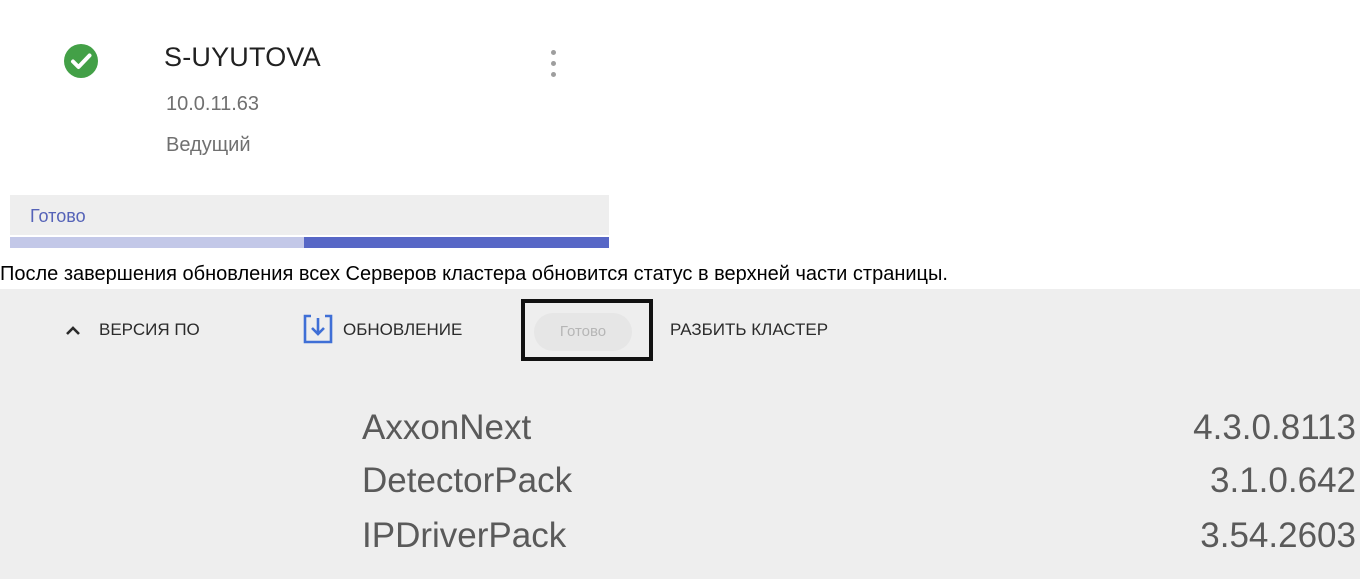  Describe the element at coordinates (73, 331) in the screenshot. I see `chevron-up-icon` at that location.